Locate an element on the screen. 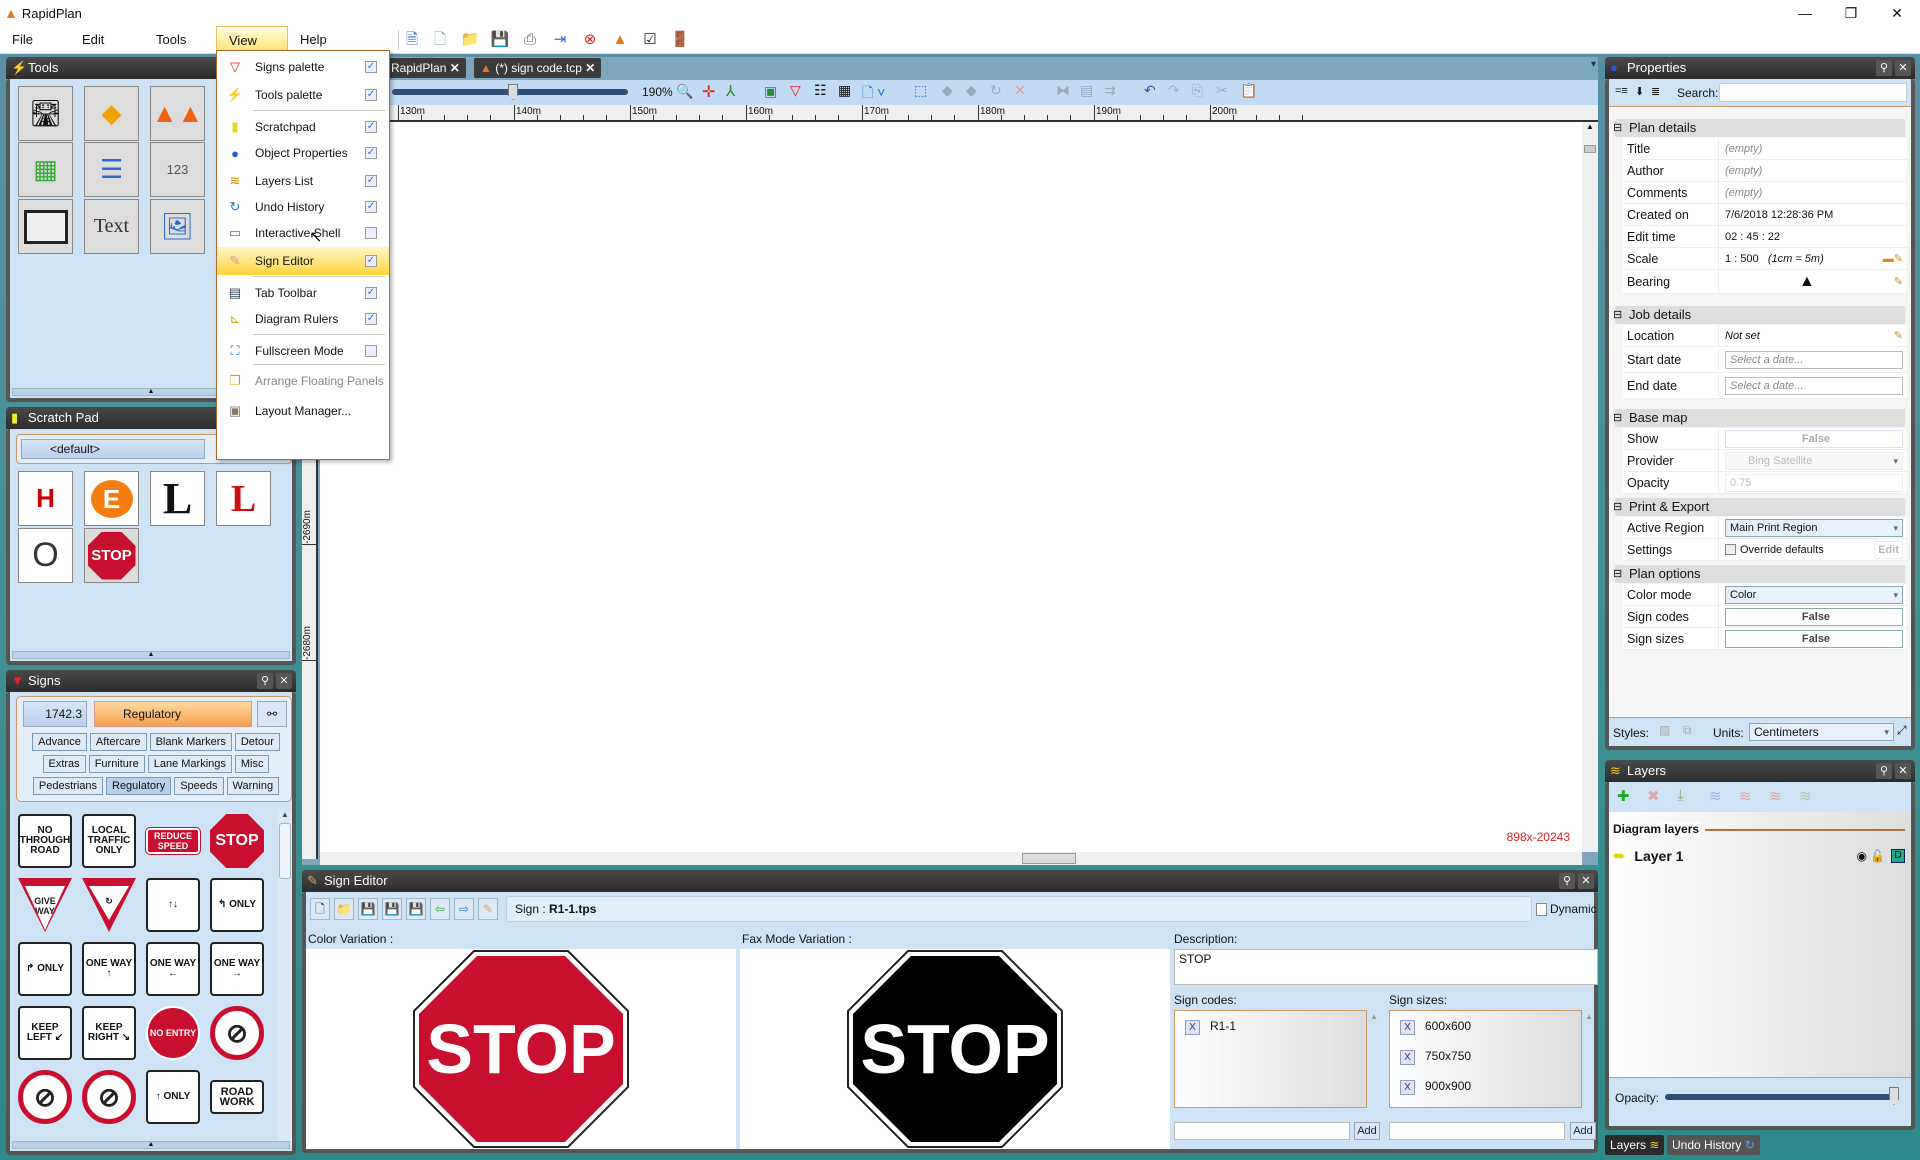 Image resolution: width=1920 pixels, height=1160 pixels. grid-icon: ▦ is located at coordinates (844, 90).